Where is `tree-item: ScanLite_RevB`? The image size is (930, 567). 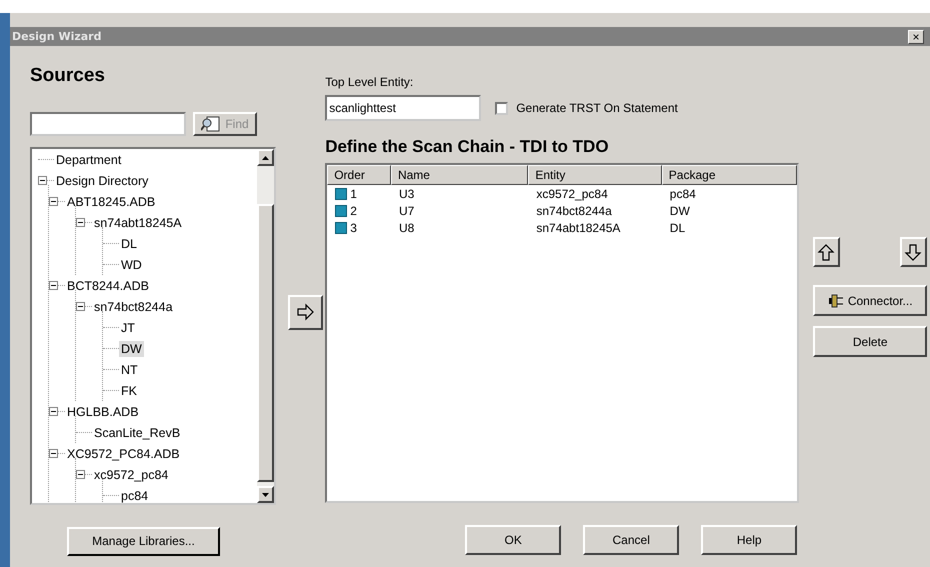 tree-item: ScanLite_RevB is located at coordinates (137, 432).